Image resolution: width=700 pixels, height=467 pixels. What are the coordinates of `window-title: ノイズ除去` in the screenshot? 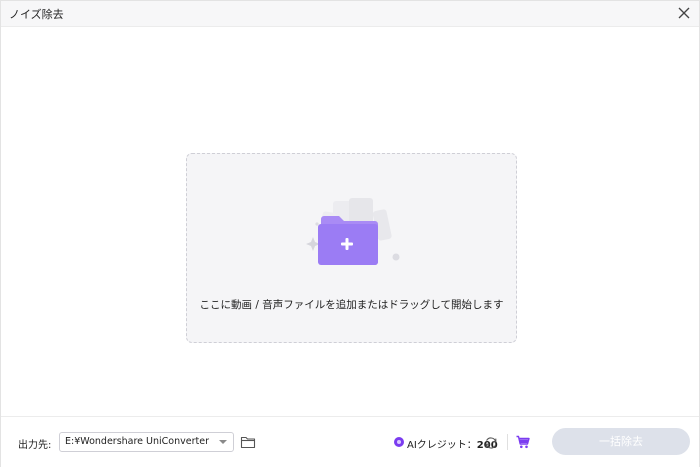 It's located at (36, 14).